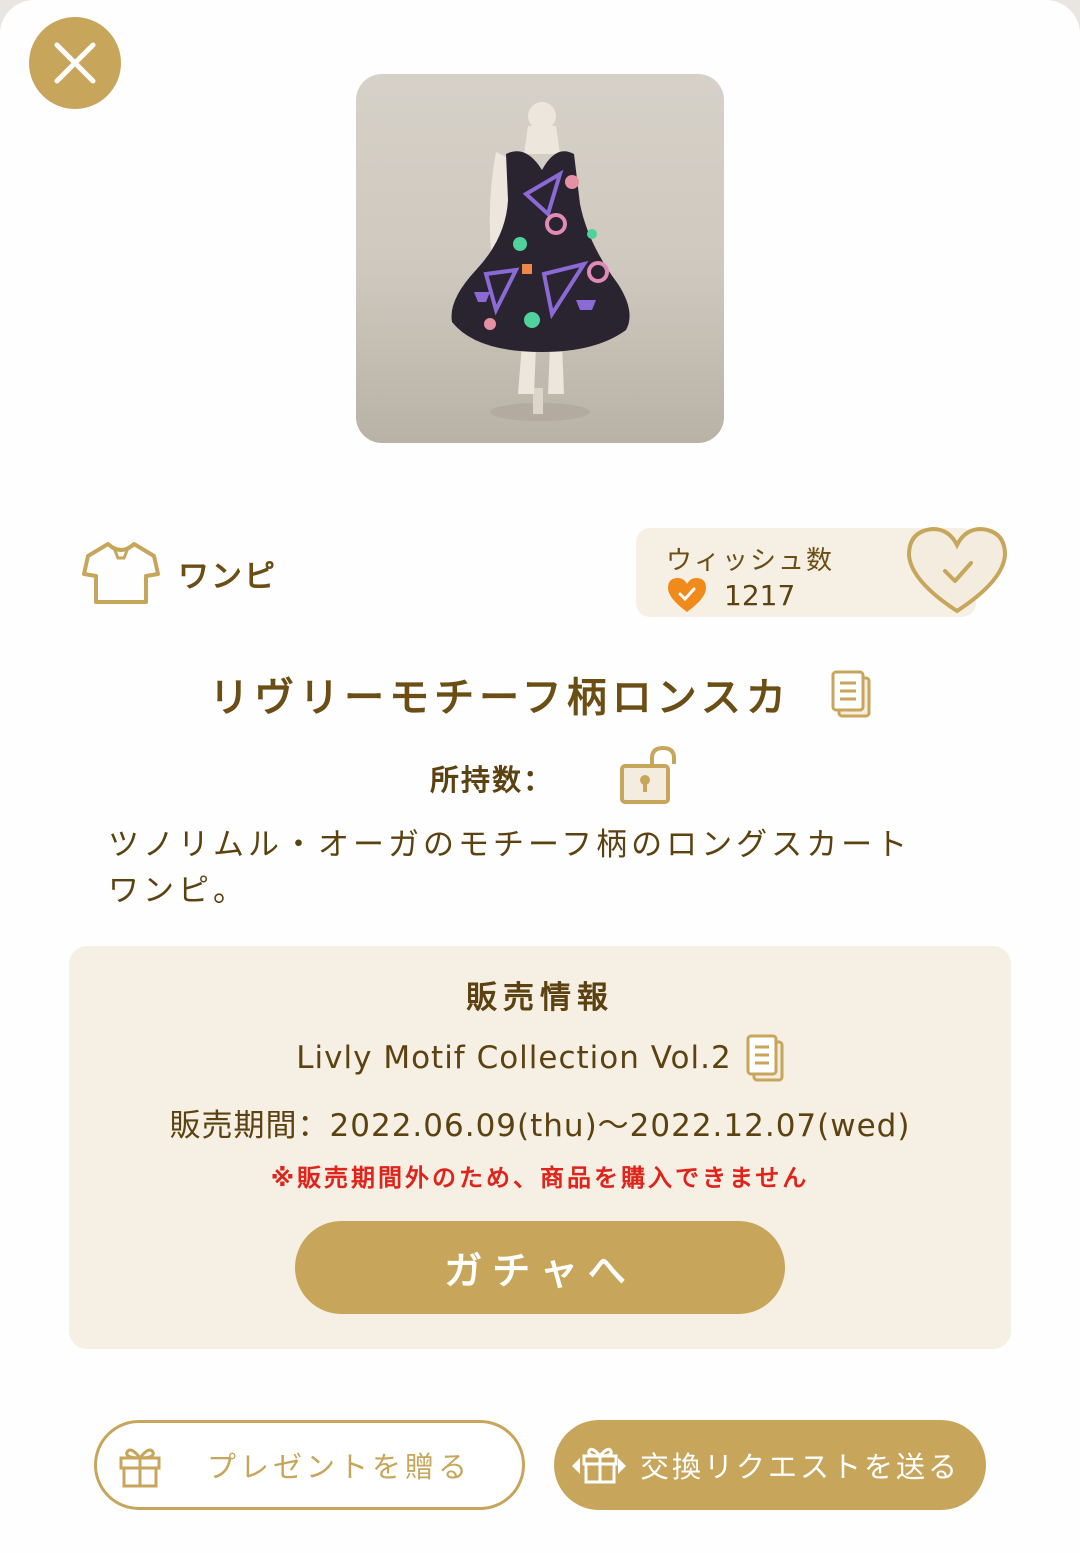  Describe the element at coordinates (538, 868) in the screenshot. I see `item-description: ツノリムル・オーガのモチーフ柄のロングスカート ワンピ。` at that location.